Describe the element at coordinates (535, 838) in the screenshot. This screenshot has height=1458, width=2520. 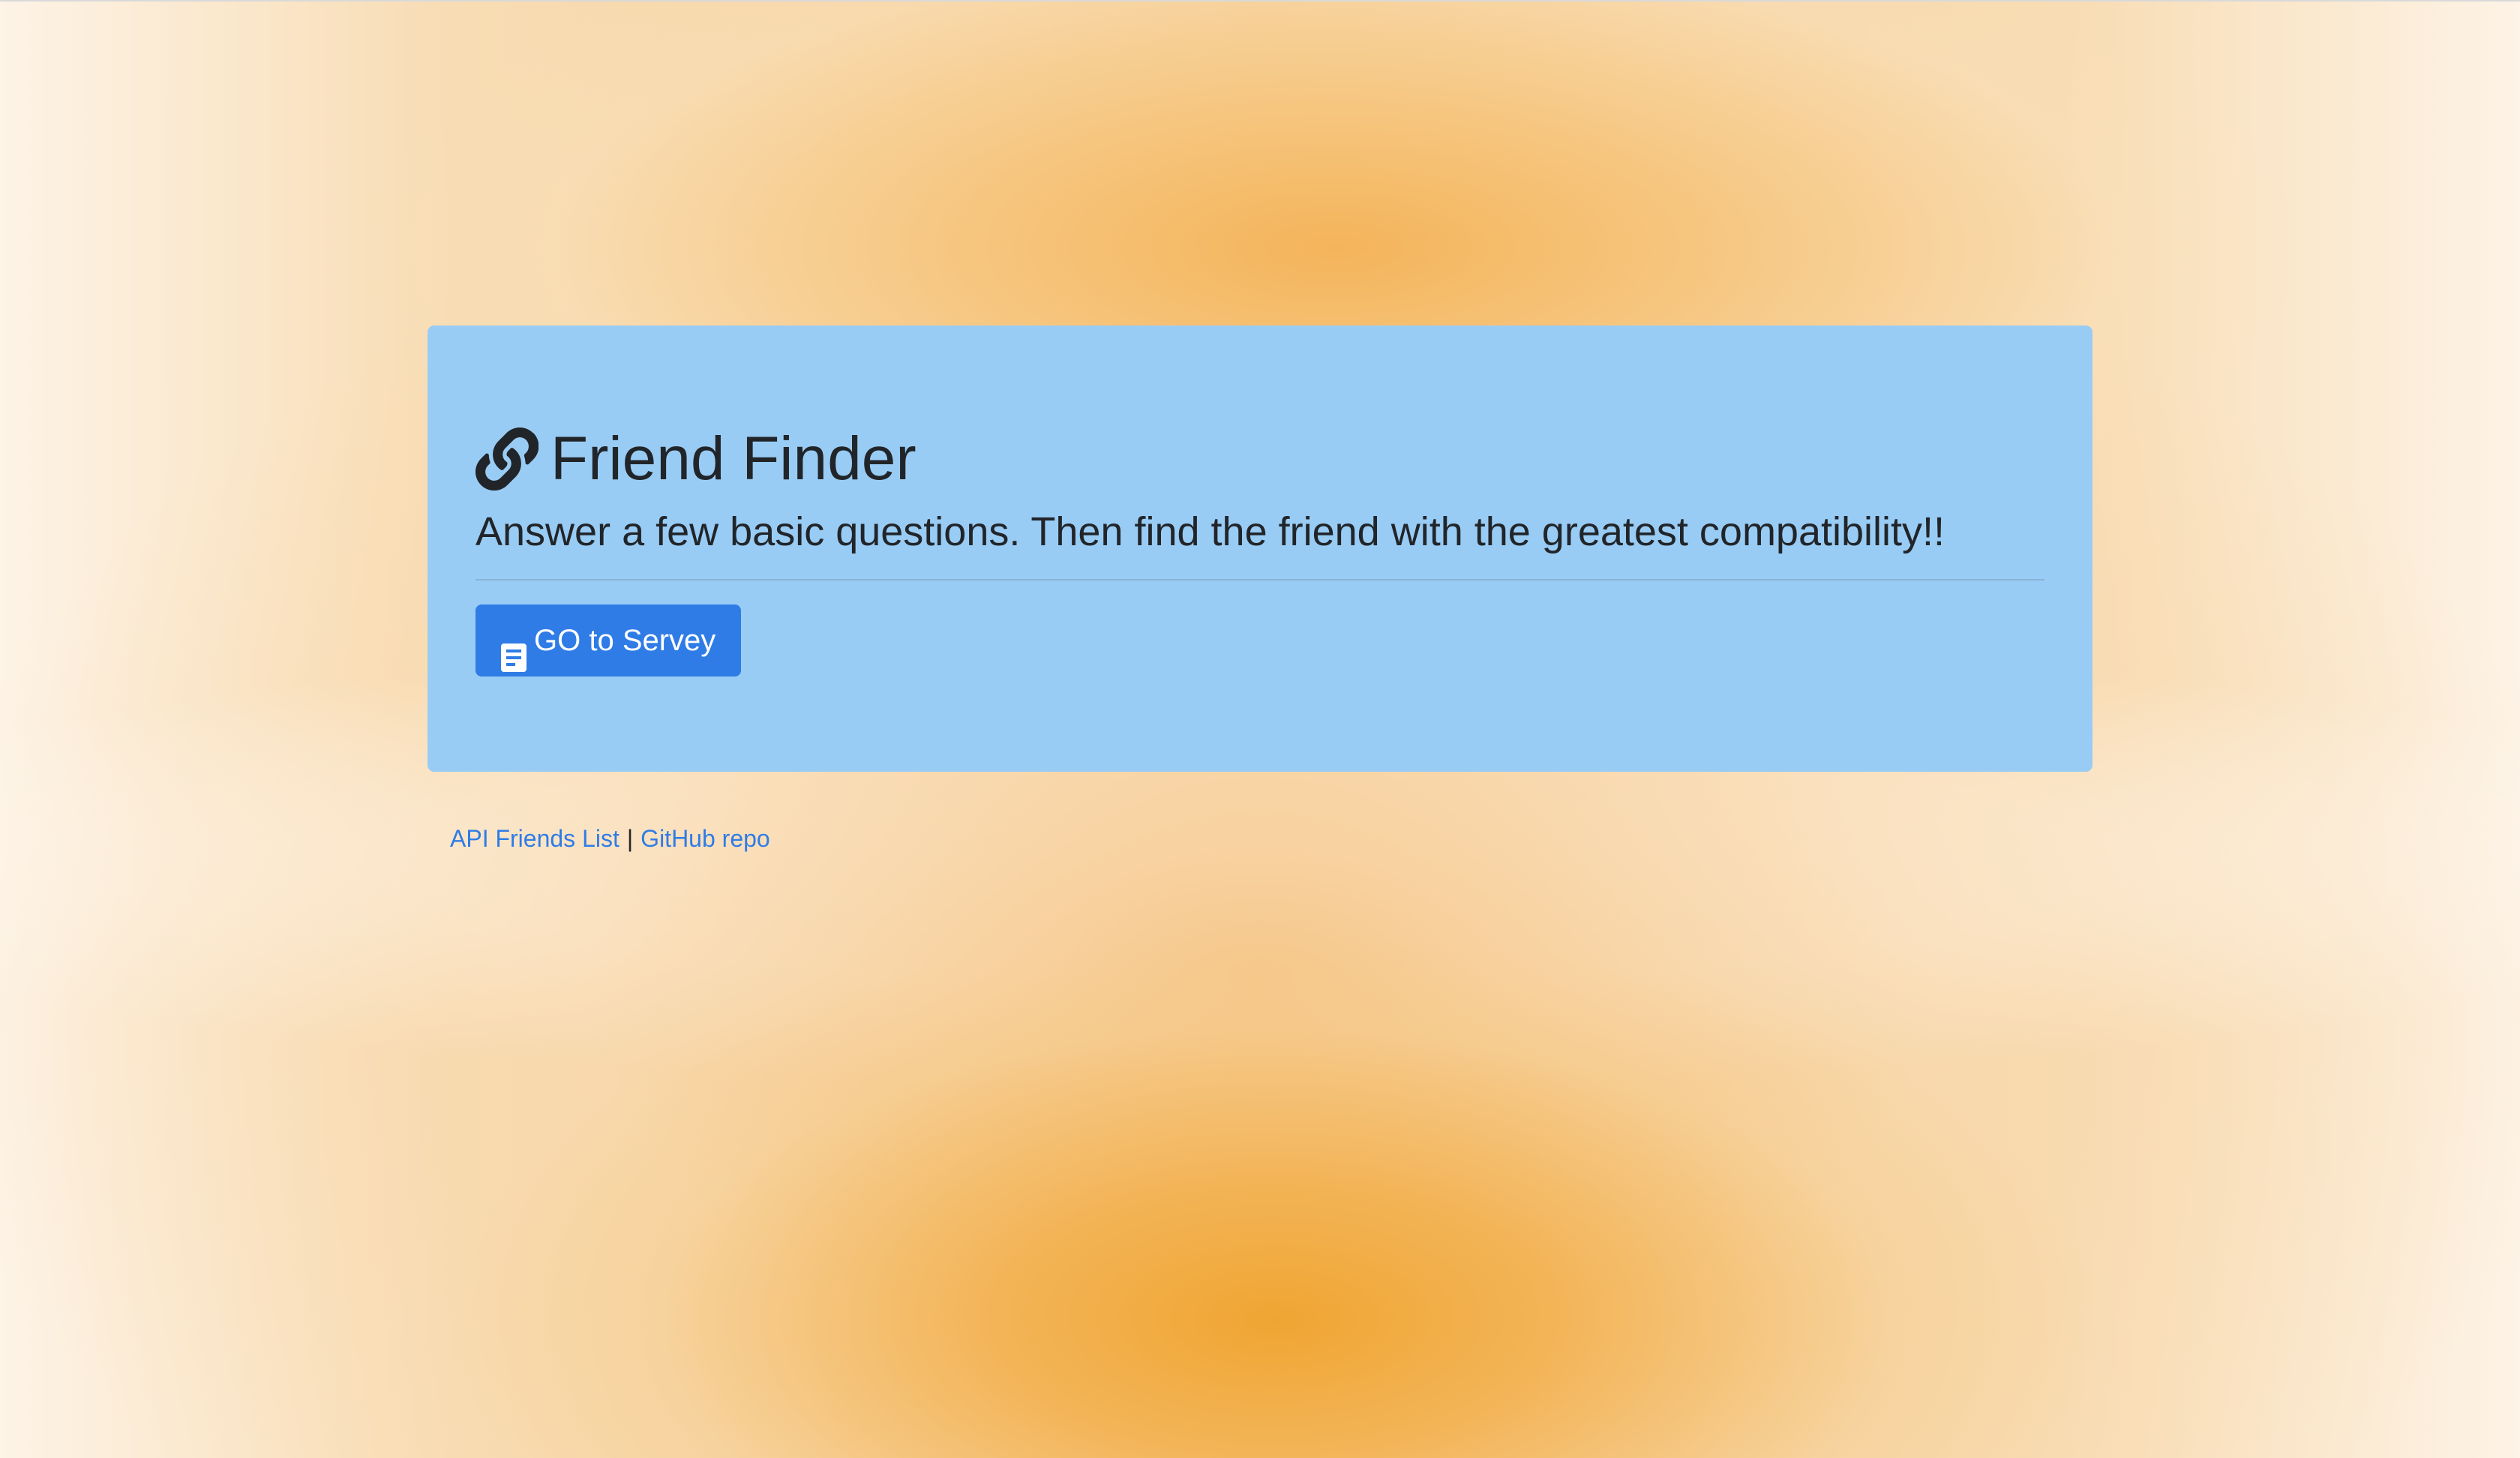
I see `api-friends-list-link: API Friends List` at that location.